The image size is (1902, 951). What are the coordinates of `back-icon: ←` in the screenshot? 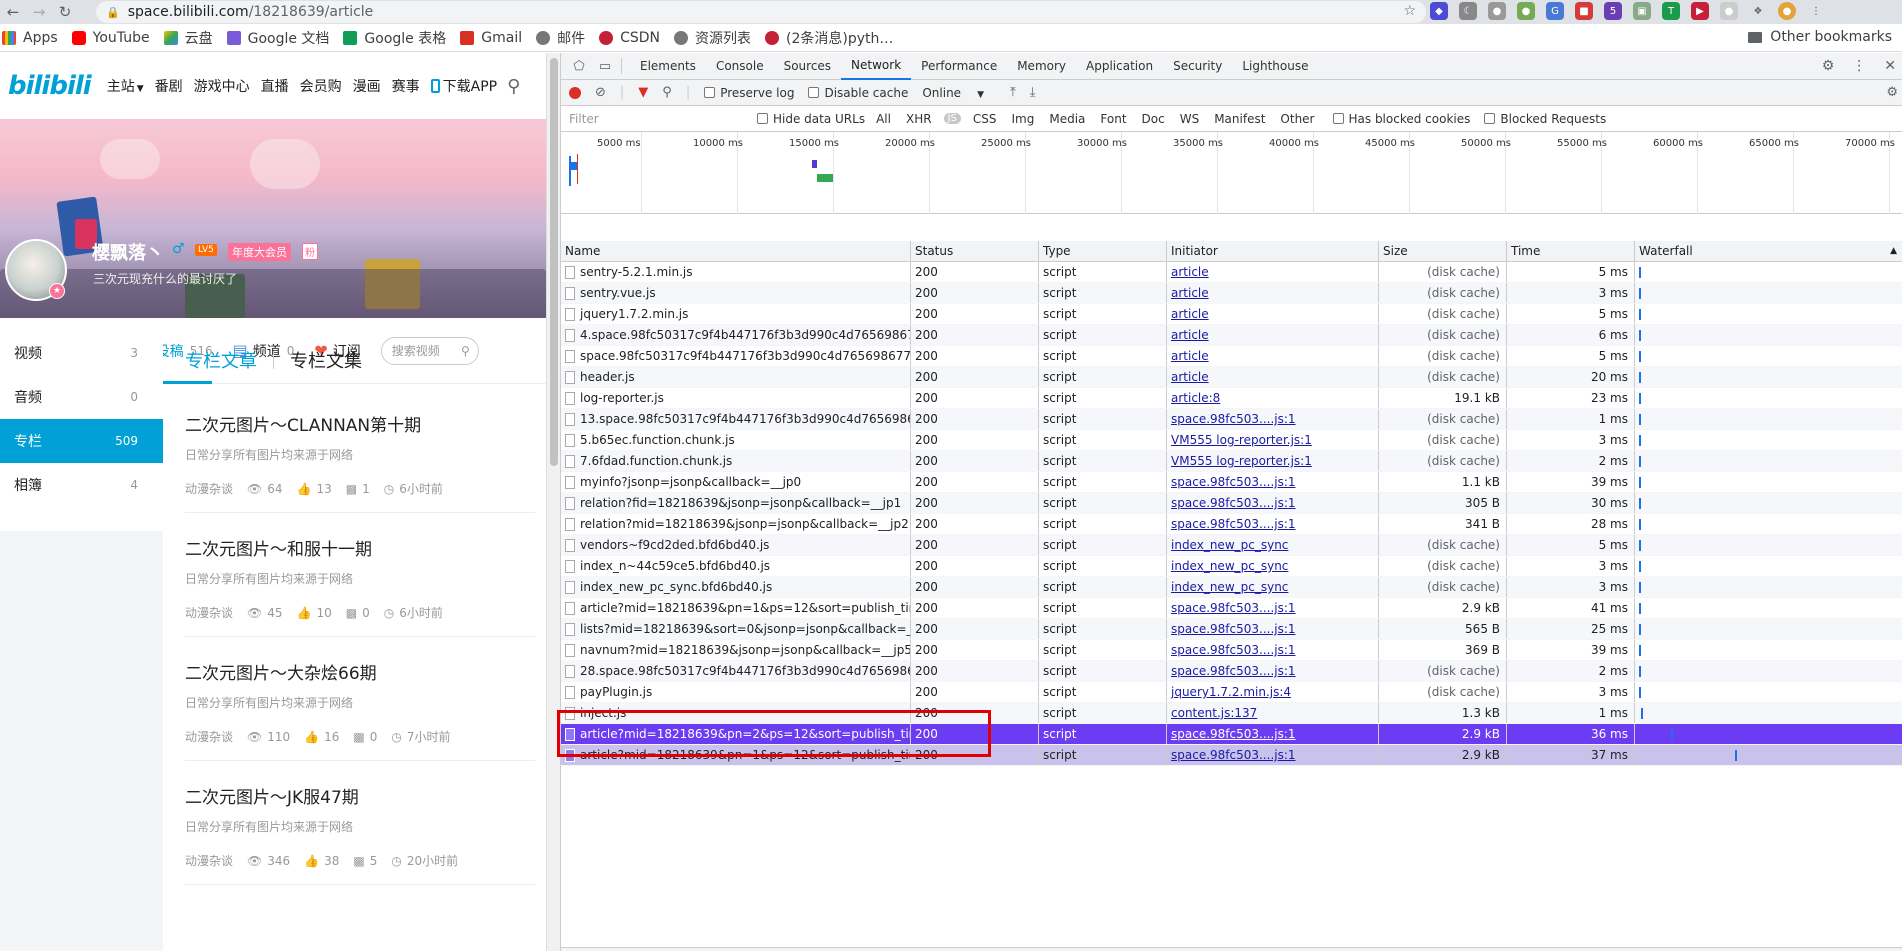 It's located at (13, 12).